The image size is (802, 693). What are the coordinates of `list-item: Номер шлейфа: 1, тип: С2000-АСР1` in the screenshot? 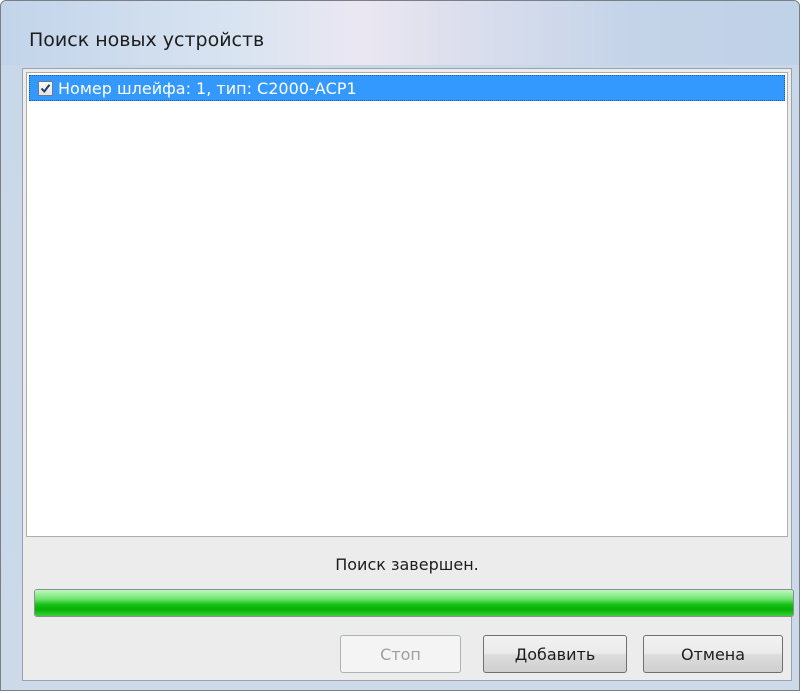 It's located at (407, 88).